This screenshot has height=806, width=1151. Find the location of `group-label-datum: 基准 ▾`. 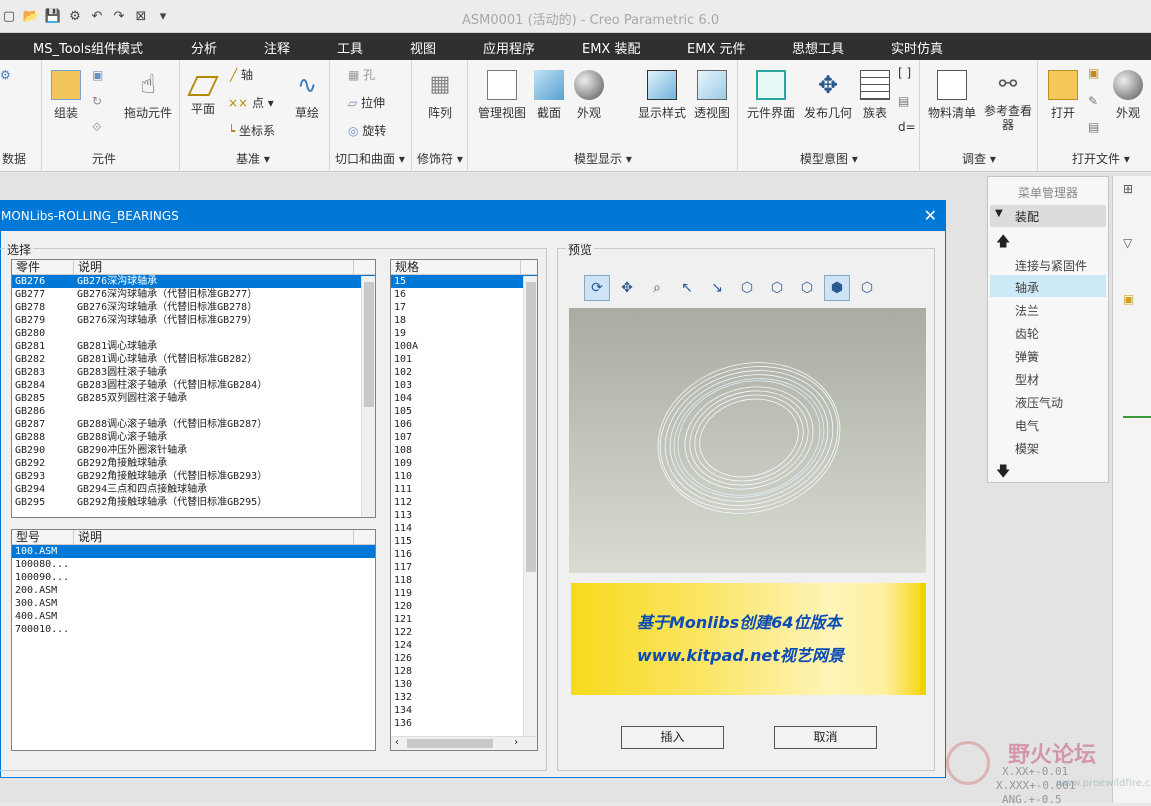

group-label-datum: 基准 ▾ is located at coordinates (253, 158).